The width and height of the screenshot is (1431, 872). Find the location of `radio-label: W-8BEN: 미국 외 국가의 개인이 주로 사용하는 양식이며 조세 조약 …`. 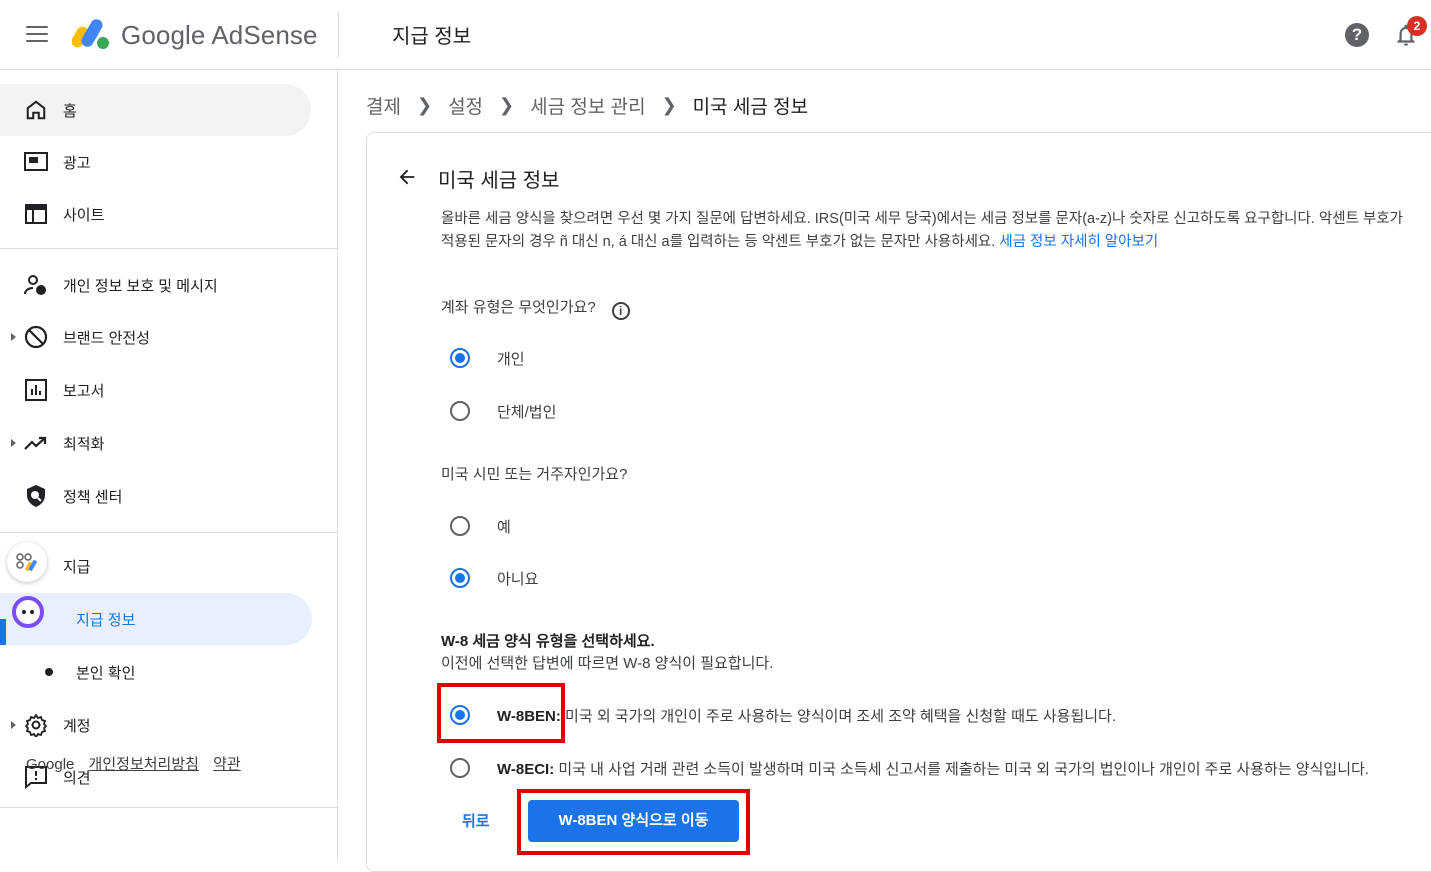

radio-label: W-8BEN: 미국 외 국가의 개인이 주로 사용하는 양식이며 조세 조약 … is located at coordinates (806, 715).